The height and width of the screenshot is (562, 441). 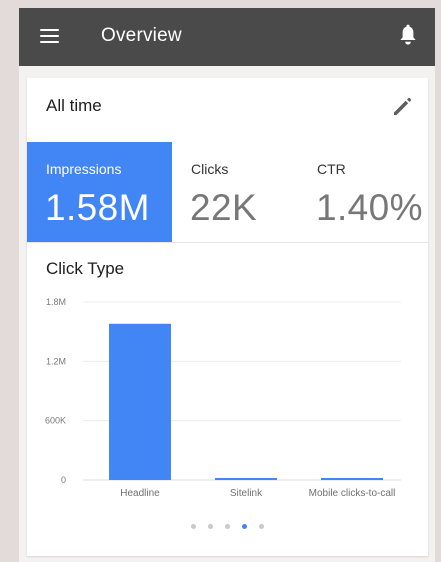 I want to click on y-axis-tick-label: 0, so click(x=63, y=480).